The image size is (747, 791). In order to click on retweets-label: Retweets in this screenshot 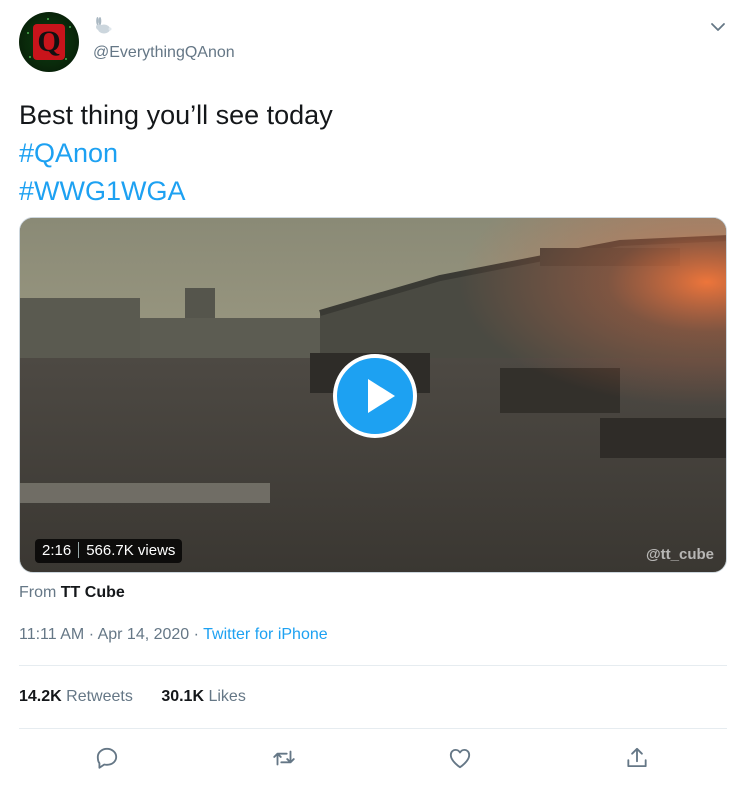, I will do `click(99, 696)`.